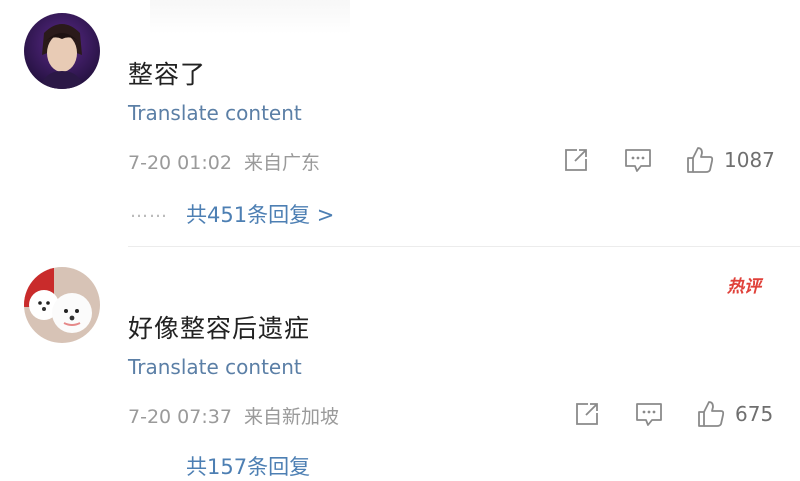  What do you see at coordinates (734, 414) in the screenshot?
I see `like-button: 675` at bounding box center [734, 414].